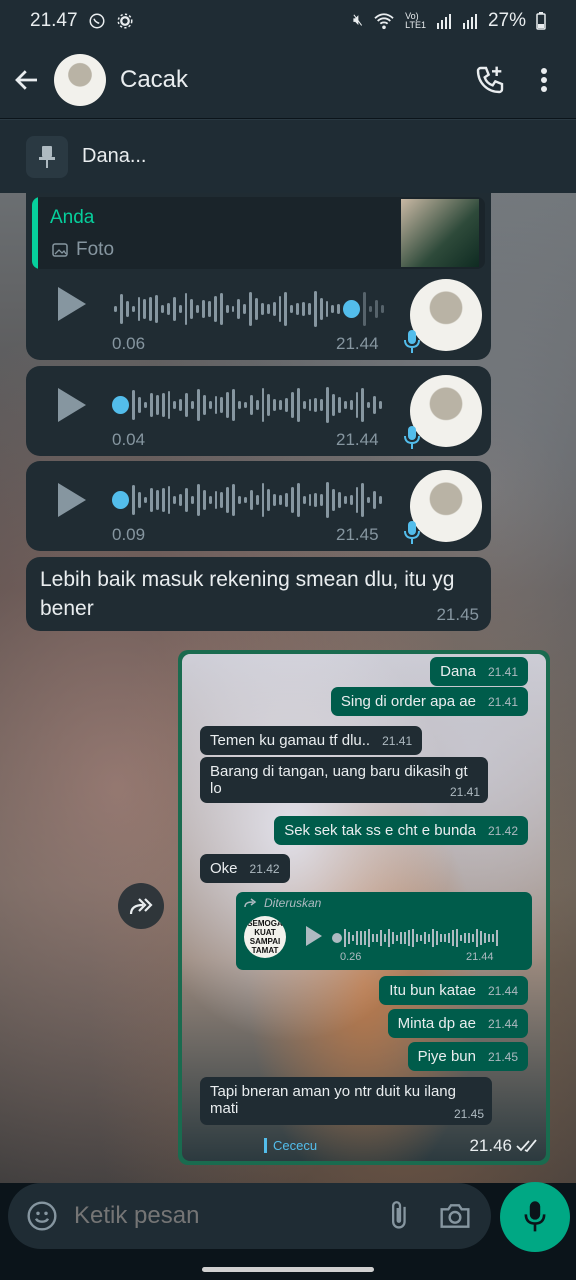 The image size is (576, 1280). I want to click on mute-icon: 🔇︎, so click(358, 20).